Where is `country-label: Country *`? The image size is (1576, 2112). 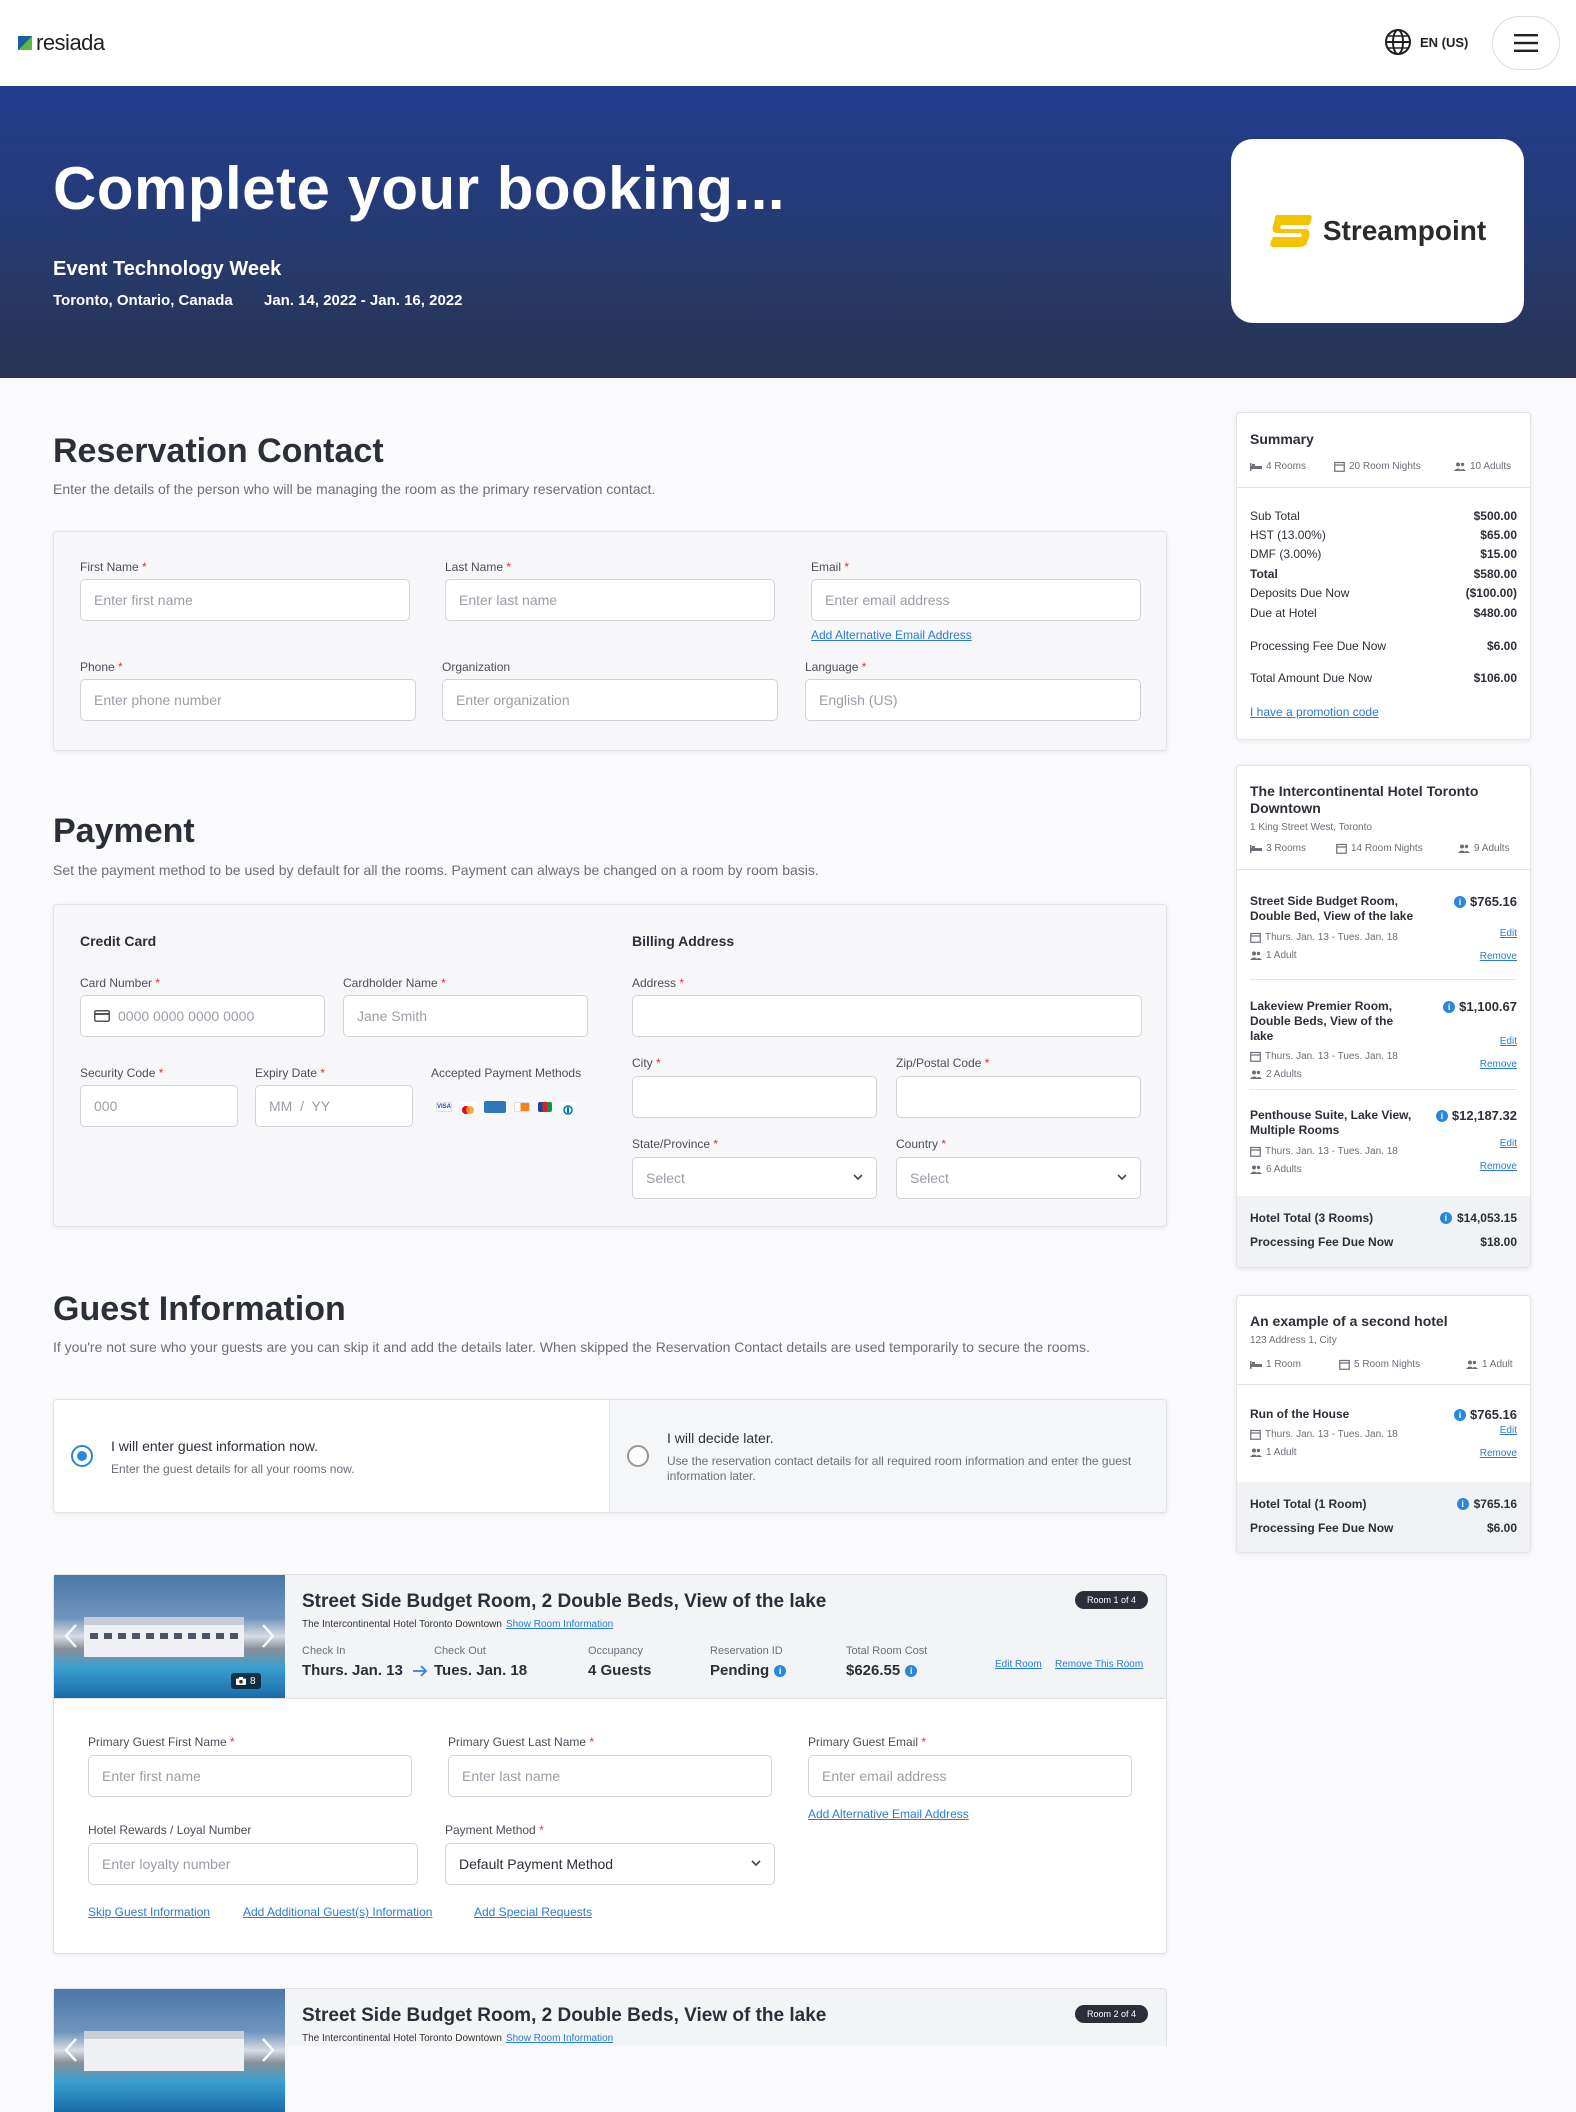
country-label: Country * is located at coordinates (921, 1144).